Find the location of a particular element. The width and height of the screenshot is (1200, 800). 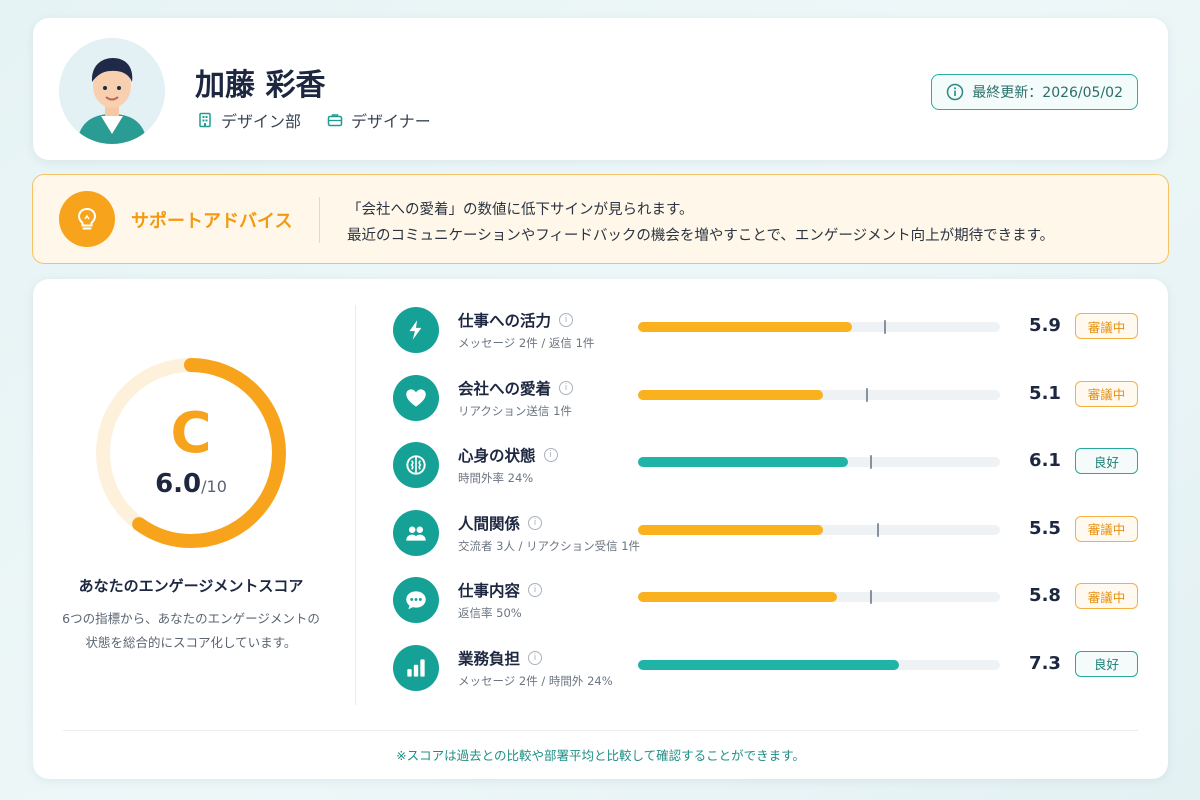

last-updated-text: 最終更新：2026/05/02 is located at coordinates (1047, 93).